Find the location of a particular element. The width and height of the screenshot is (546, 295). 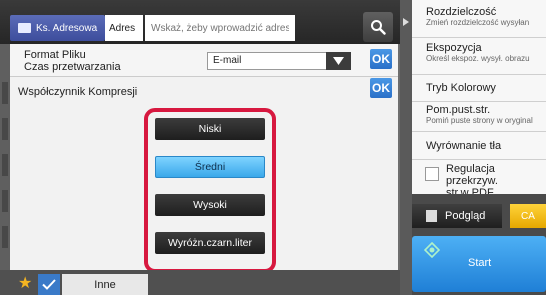

address-button: Adres is located at coordinates (124, 28).